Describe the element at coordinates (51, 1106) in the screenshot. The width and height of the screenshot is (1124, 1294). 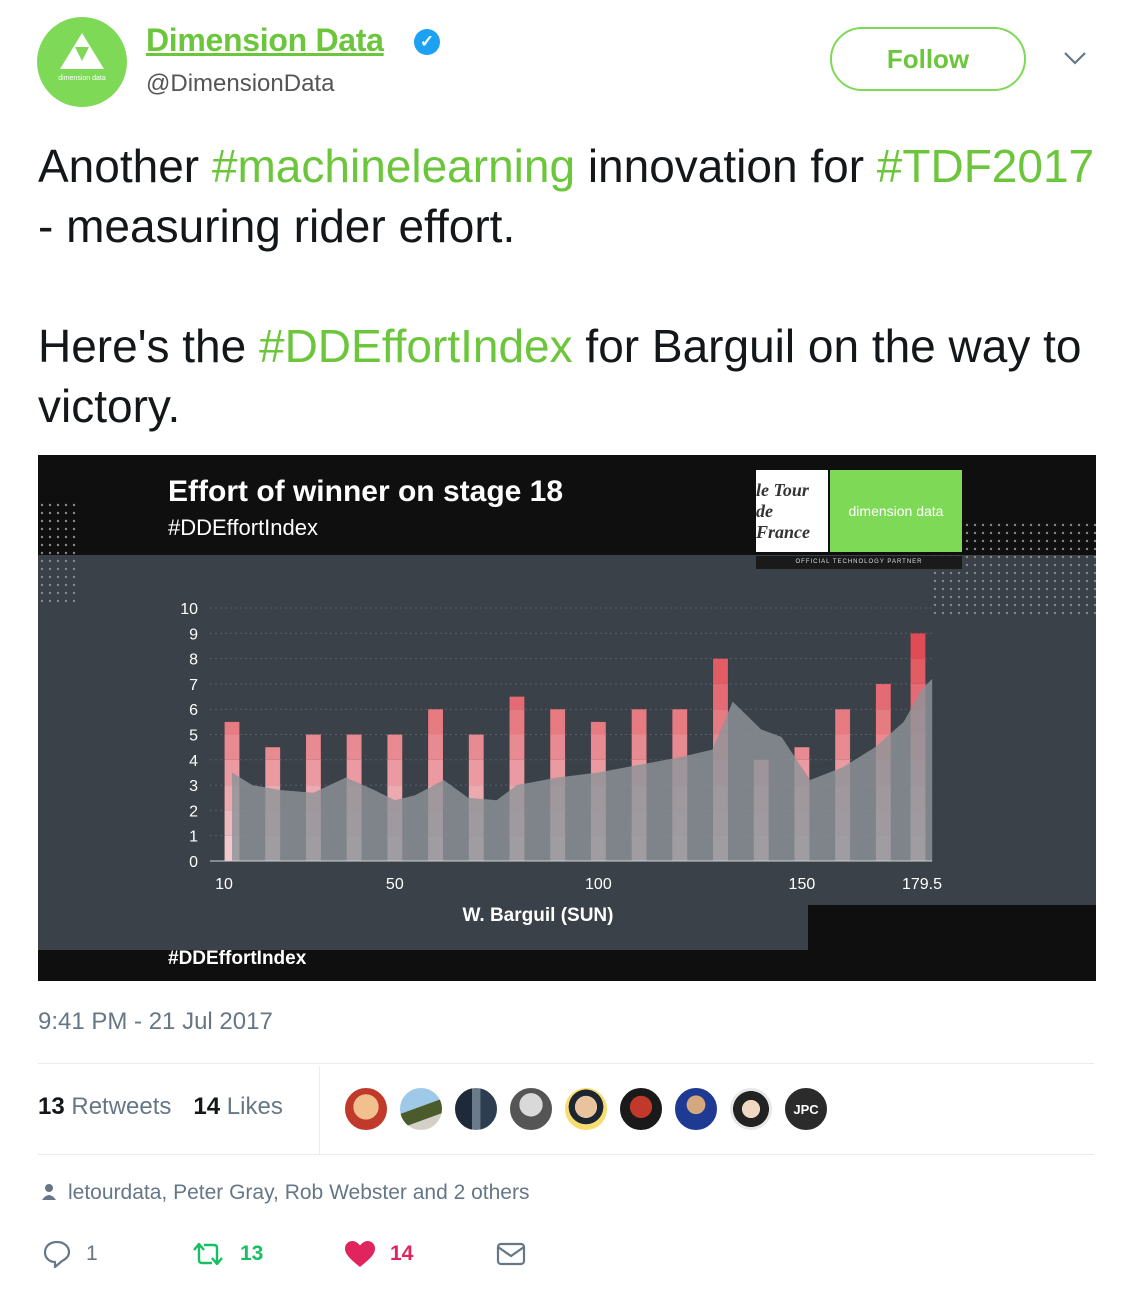
I see `retweets-count: 13` at that location.